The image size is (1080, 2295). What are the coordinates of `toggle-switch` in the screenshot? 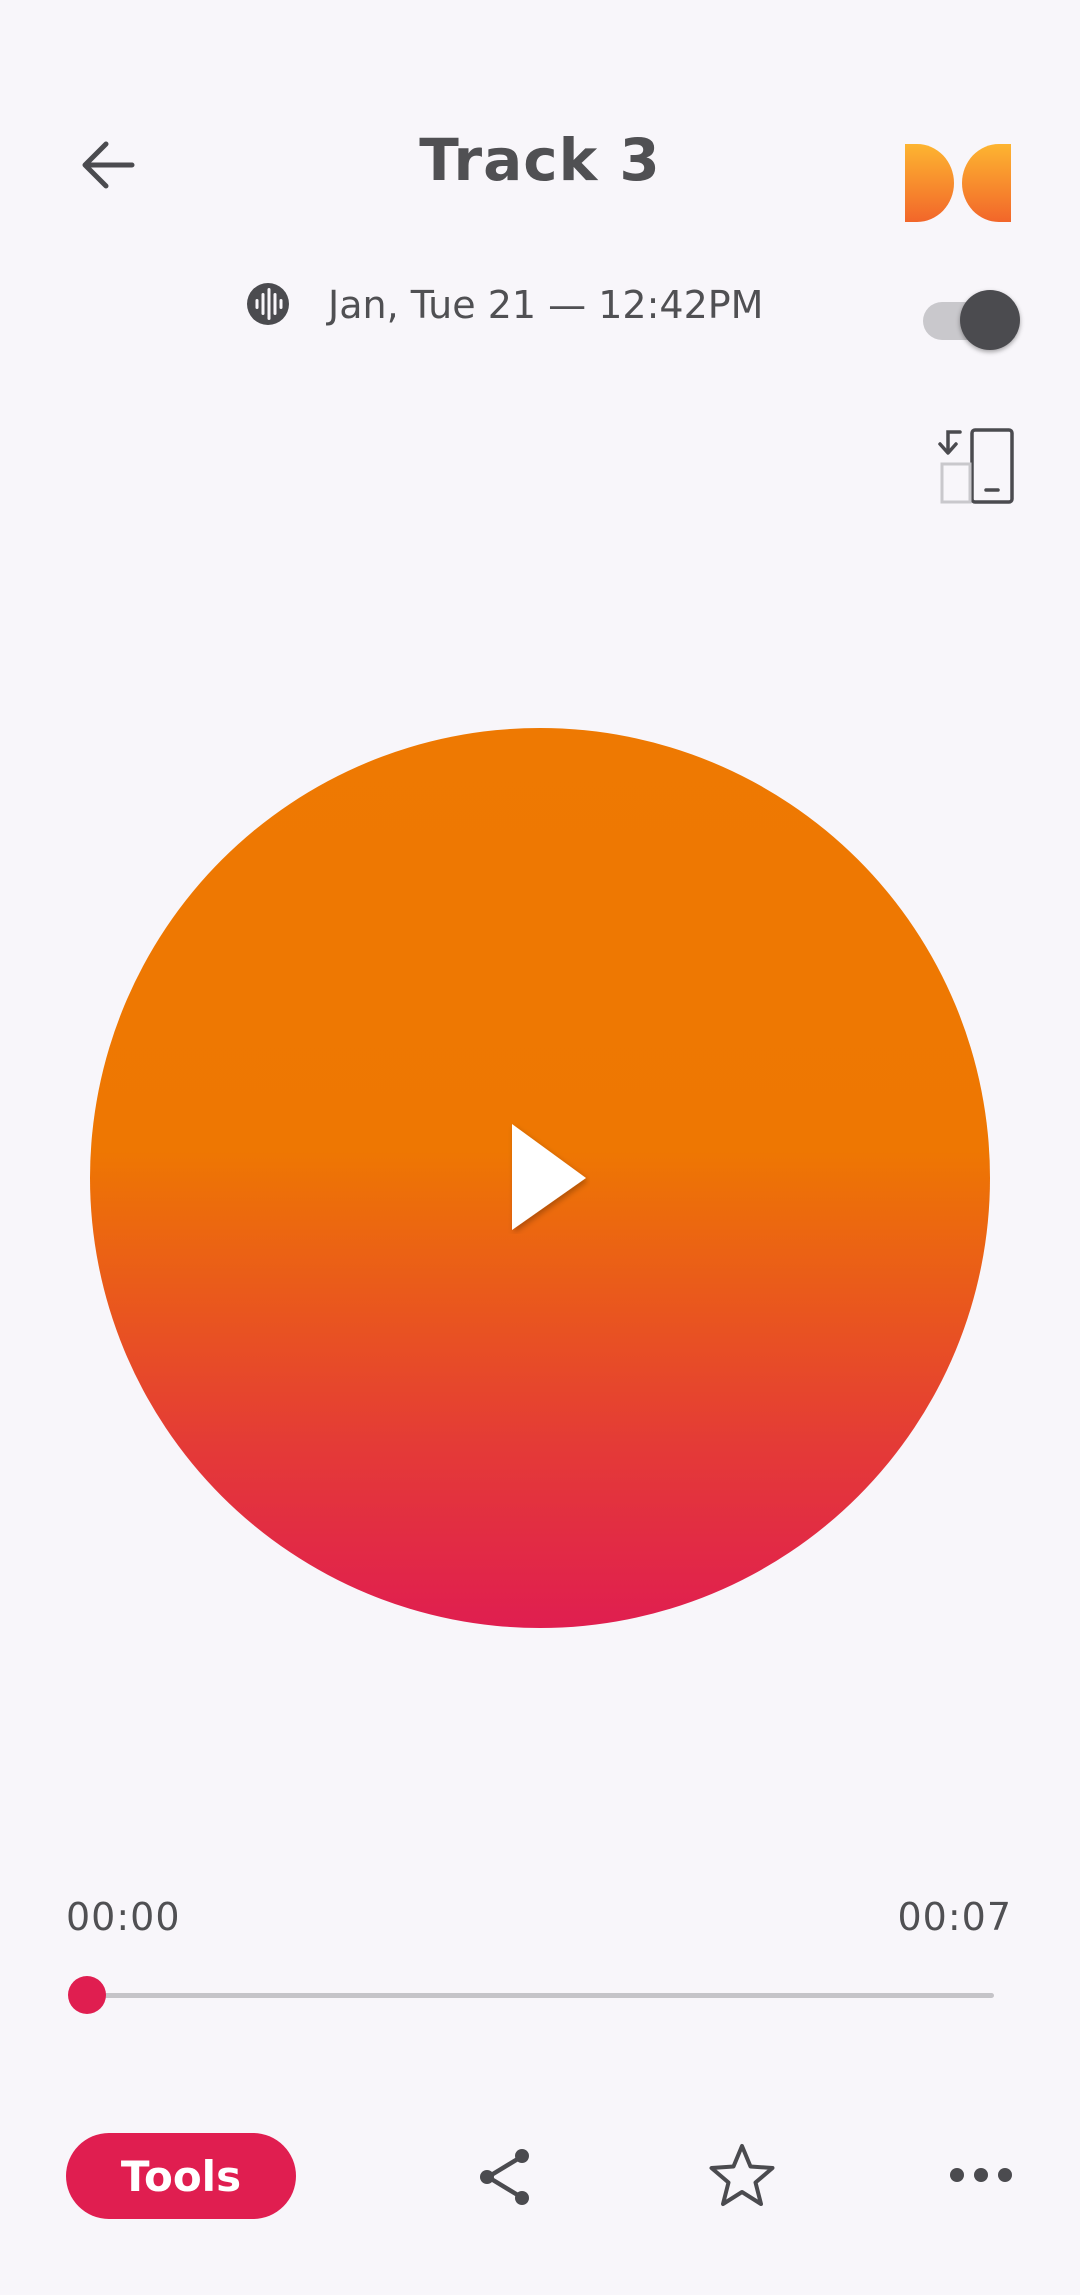 It's located at (972, 321).